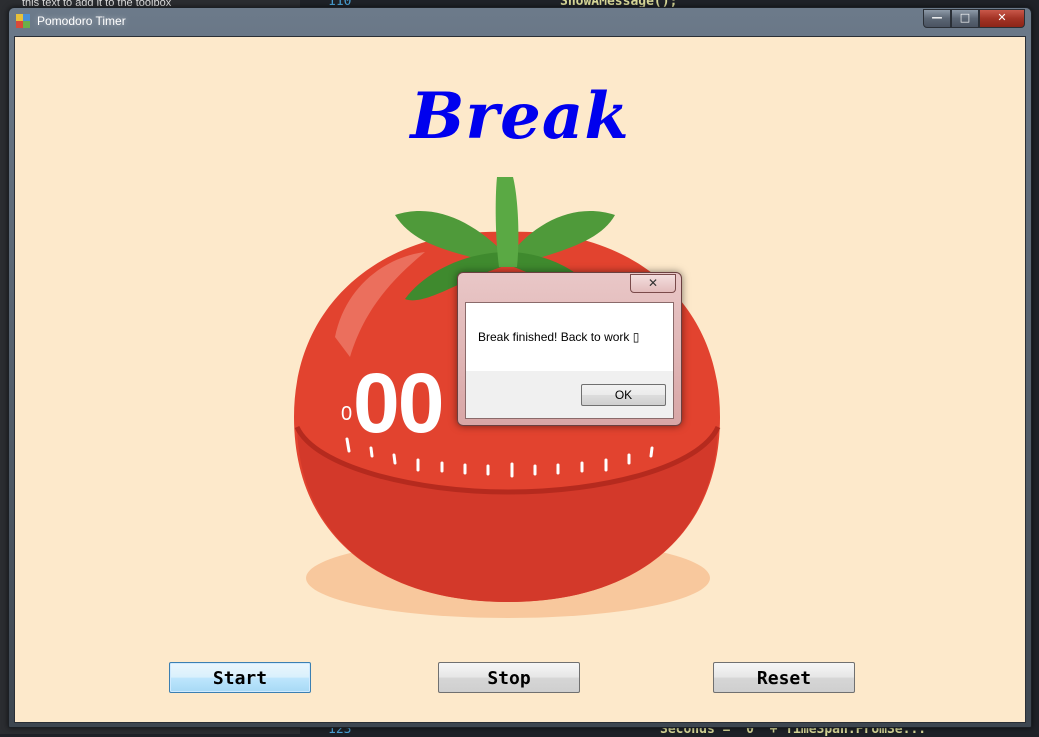 The height and width of the screenshot is (737, 1039). I want to click on message-body: Break finished! Back to work ▯ OK, so click(569, 360).